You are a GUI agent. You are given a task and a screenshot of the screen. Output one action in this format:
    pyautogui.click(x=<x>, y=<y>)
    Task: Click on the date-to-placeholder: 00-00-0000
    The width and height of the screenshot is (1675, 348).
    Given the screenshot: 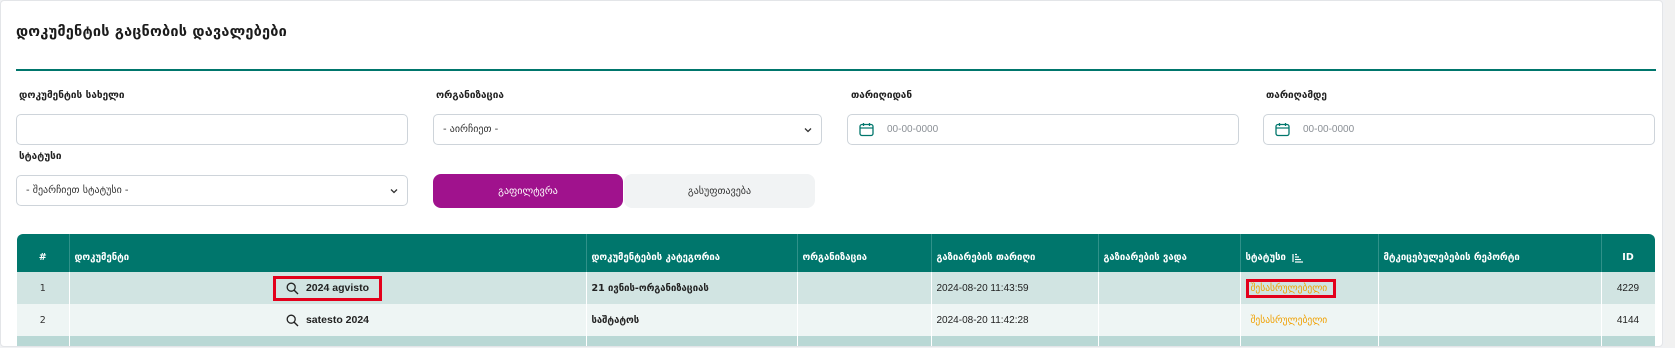 What is the action you would take?
    pyautogui.click(x=1329, y=129)
    